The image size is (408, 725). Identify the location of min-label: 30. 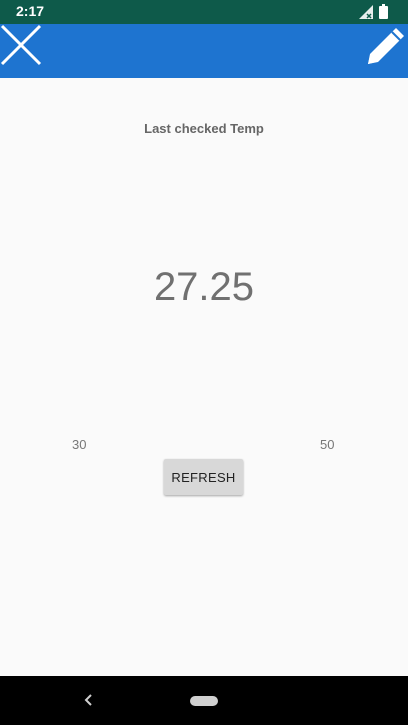
(79, 444).